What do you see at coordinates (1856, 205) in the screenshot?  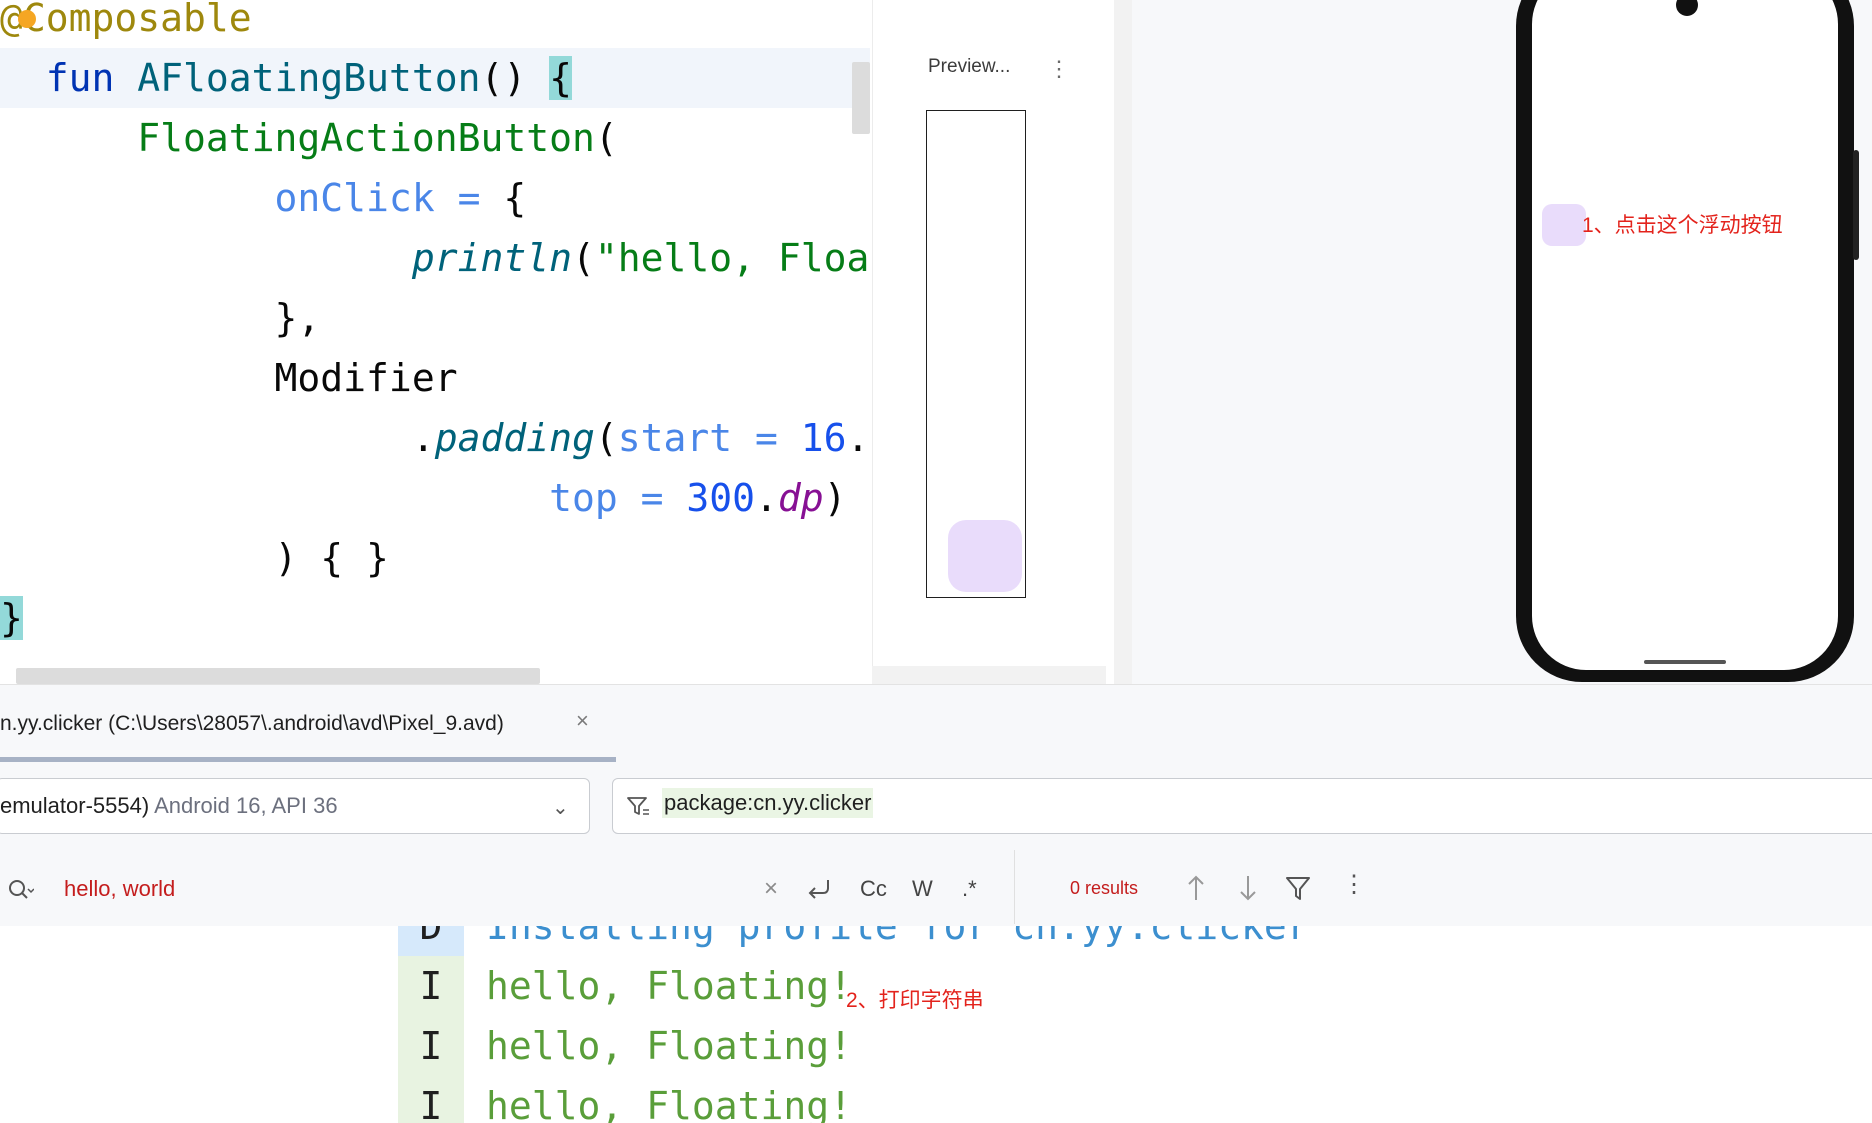 I see `phone-side-button` at bounding box center [1856, 205].